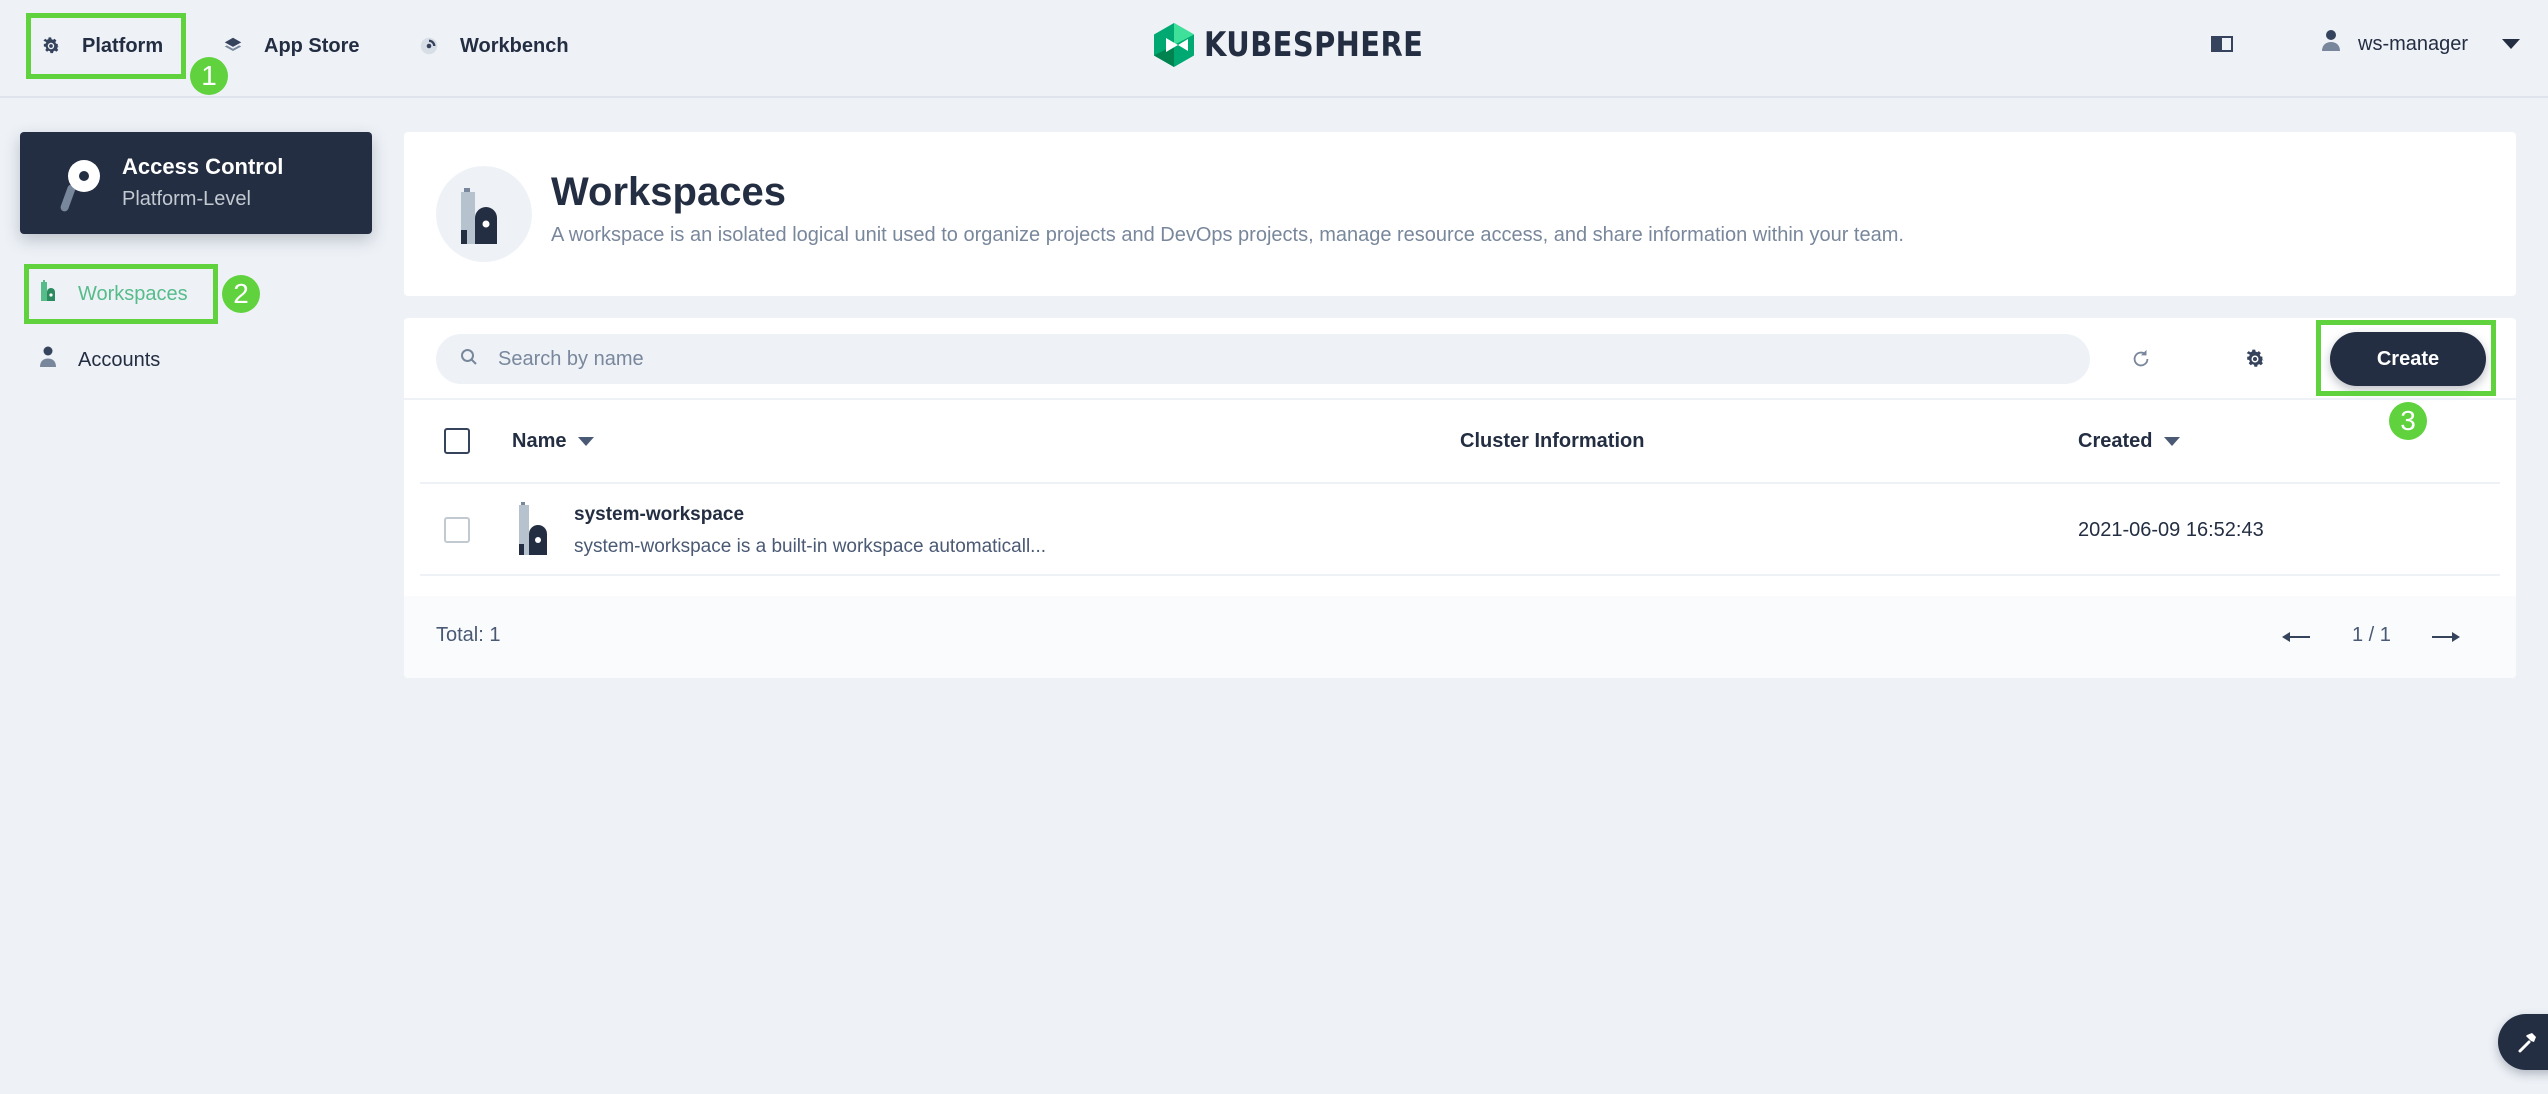 The height and width of the screenshot is (1094, 2548). I want to click on access-control-title: Access Control, so click(203, 166).